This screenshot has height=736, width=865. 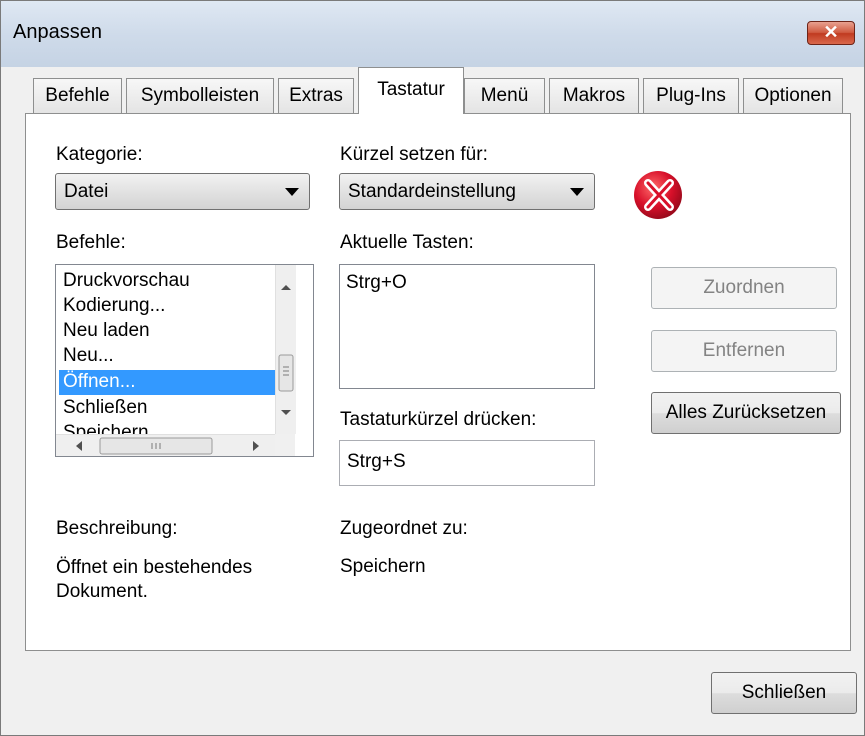 What do you see at coordinates (117, 528) in the screenshot?
I see `description-label: Beschreibung:` at bounding box center [117, 528].